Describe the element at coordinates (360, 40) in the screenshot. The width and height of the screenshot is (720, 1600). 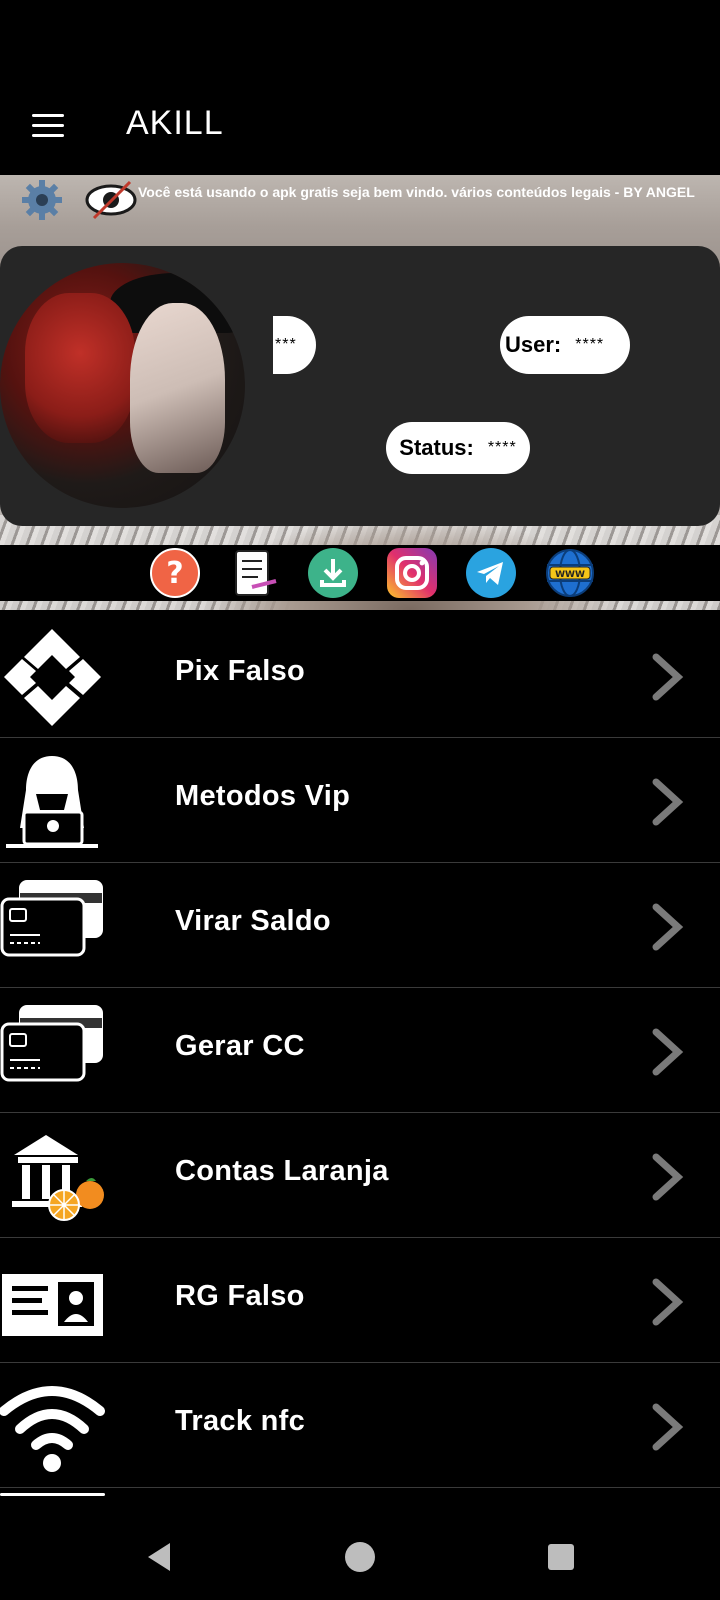
I see `status-bar` at that location.